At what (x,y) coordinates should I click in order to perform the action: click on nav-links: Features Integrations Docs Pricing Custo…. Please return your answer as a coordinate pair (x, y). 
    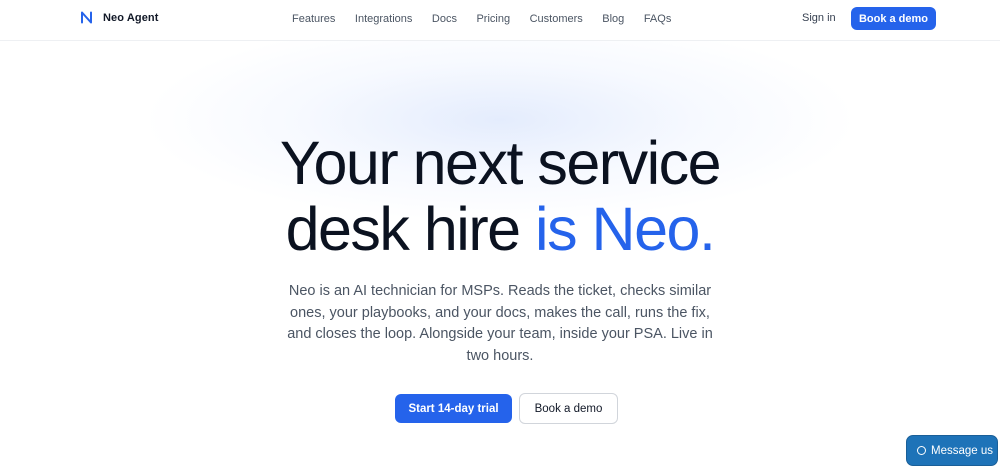
    Looking at the image, I should click on (491, 19).